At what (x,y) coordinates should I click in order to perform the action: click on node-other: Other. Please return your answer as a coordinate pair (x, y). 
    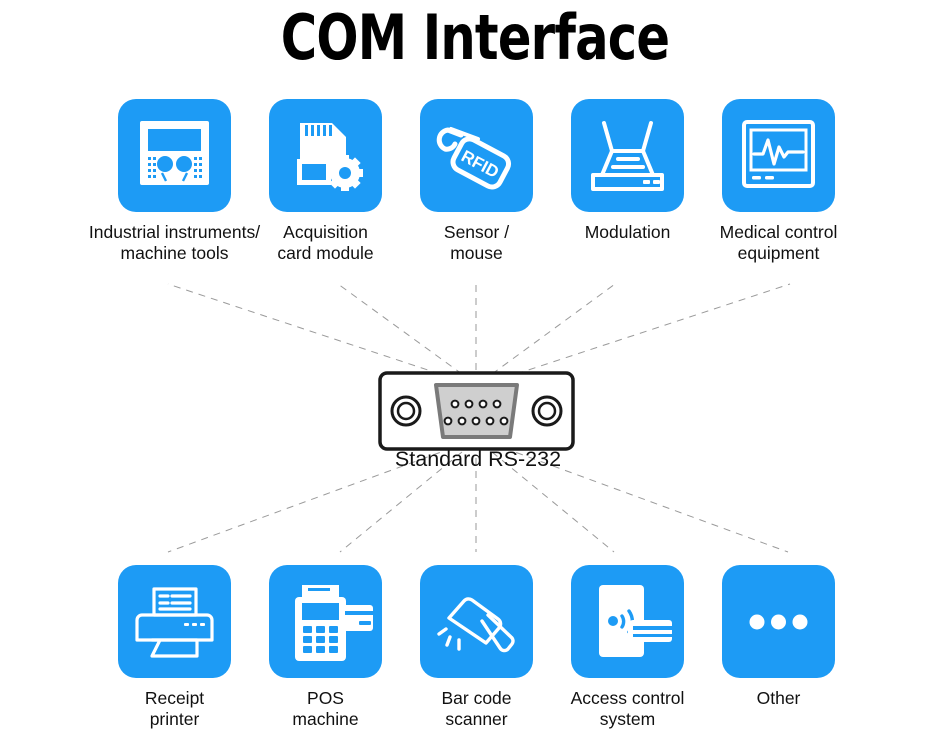
    Looking at the image, I should click on (794, 637).